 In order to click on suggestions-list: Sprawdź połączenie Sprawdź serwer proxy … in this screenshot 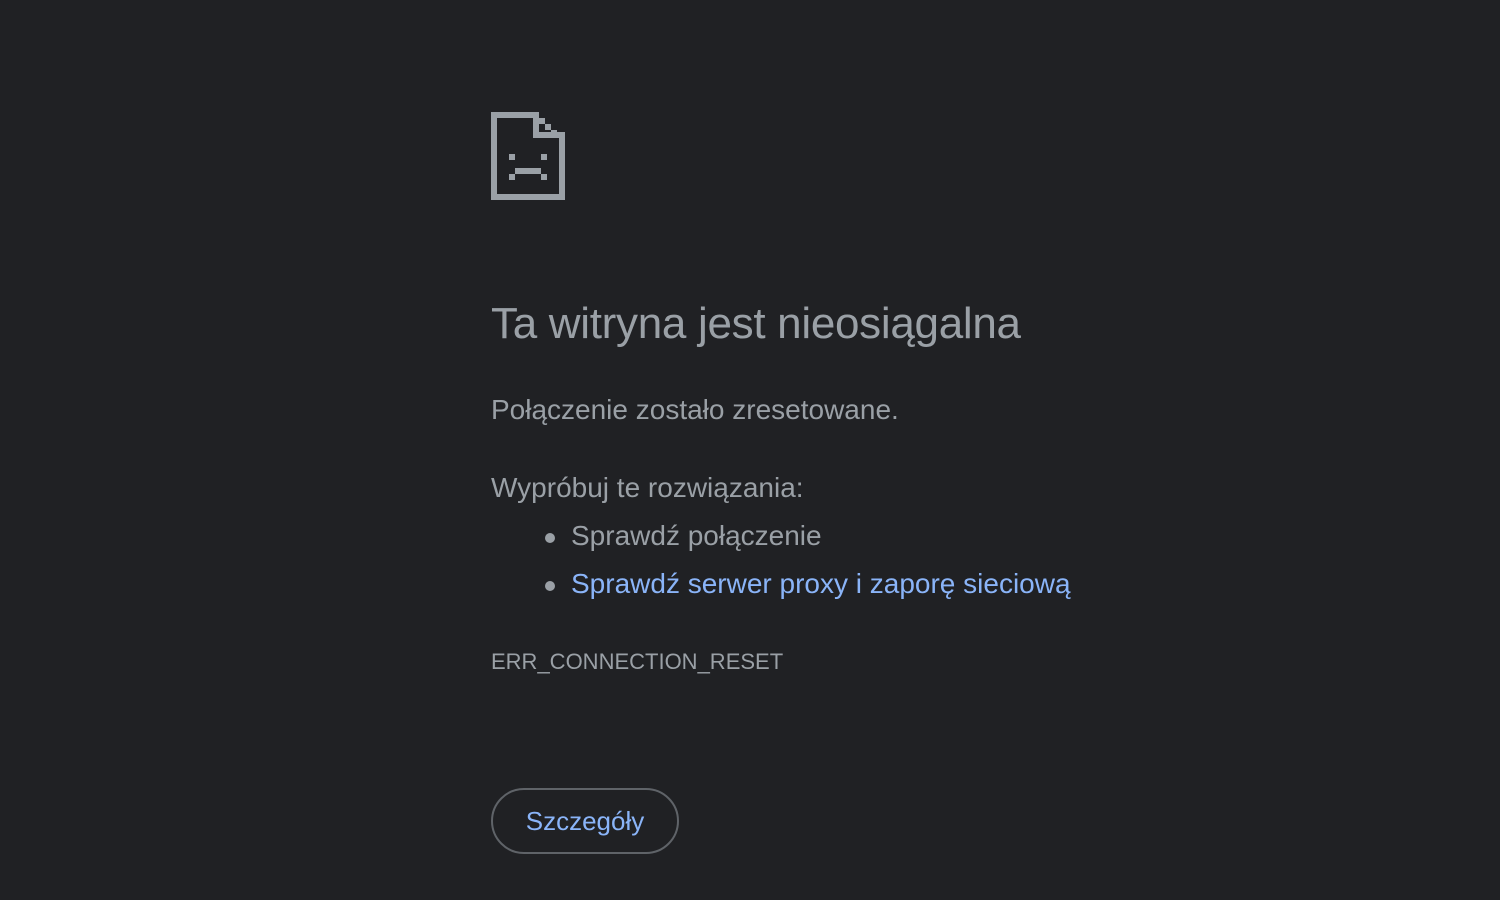, I will do `click(781, 568)`.